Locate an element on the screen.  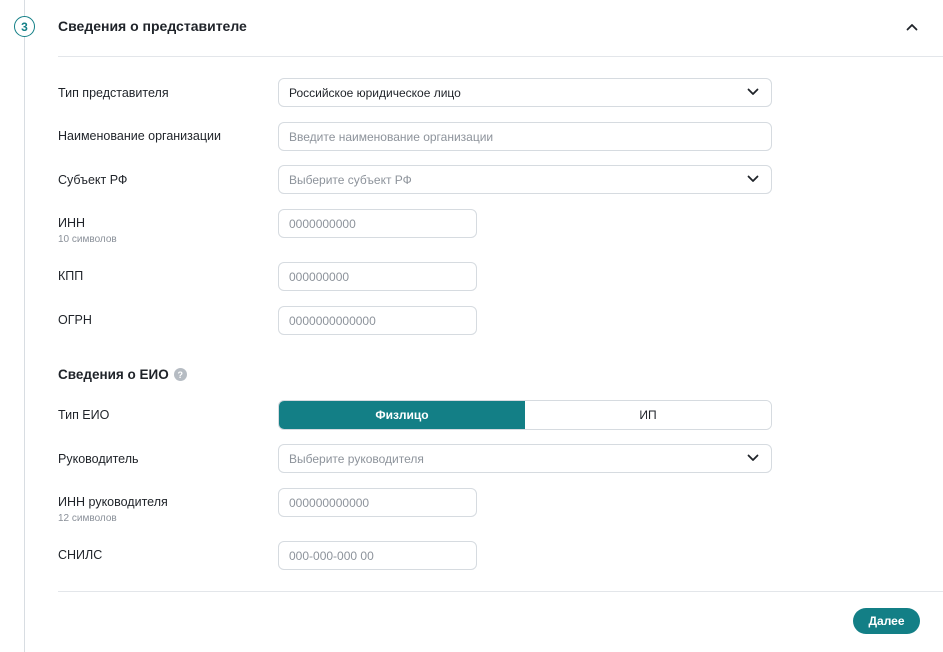
eio-section-title: Сведения о ЕИО ? is located at coordinates (122, 374).